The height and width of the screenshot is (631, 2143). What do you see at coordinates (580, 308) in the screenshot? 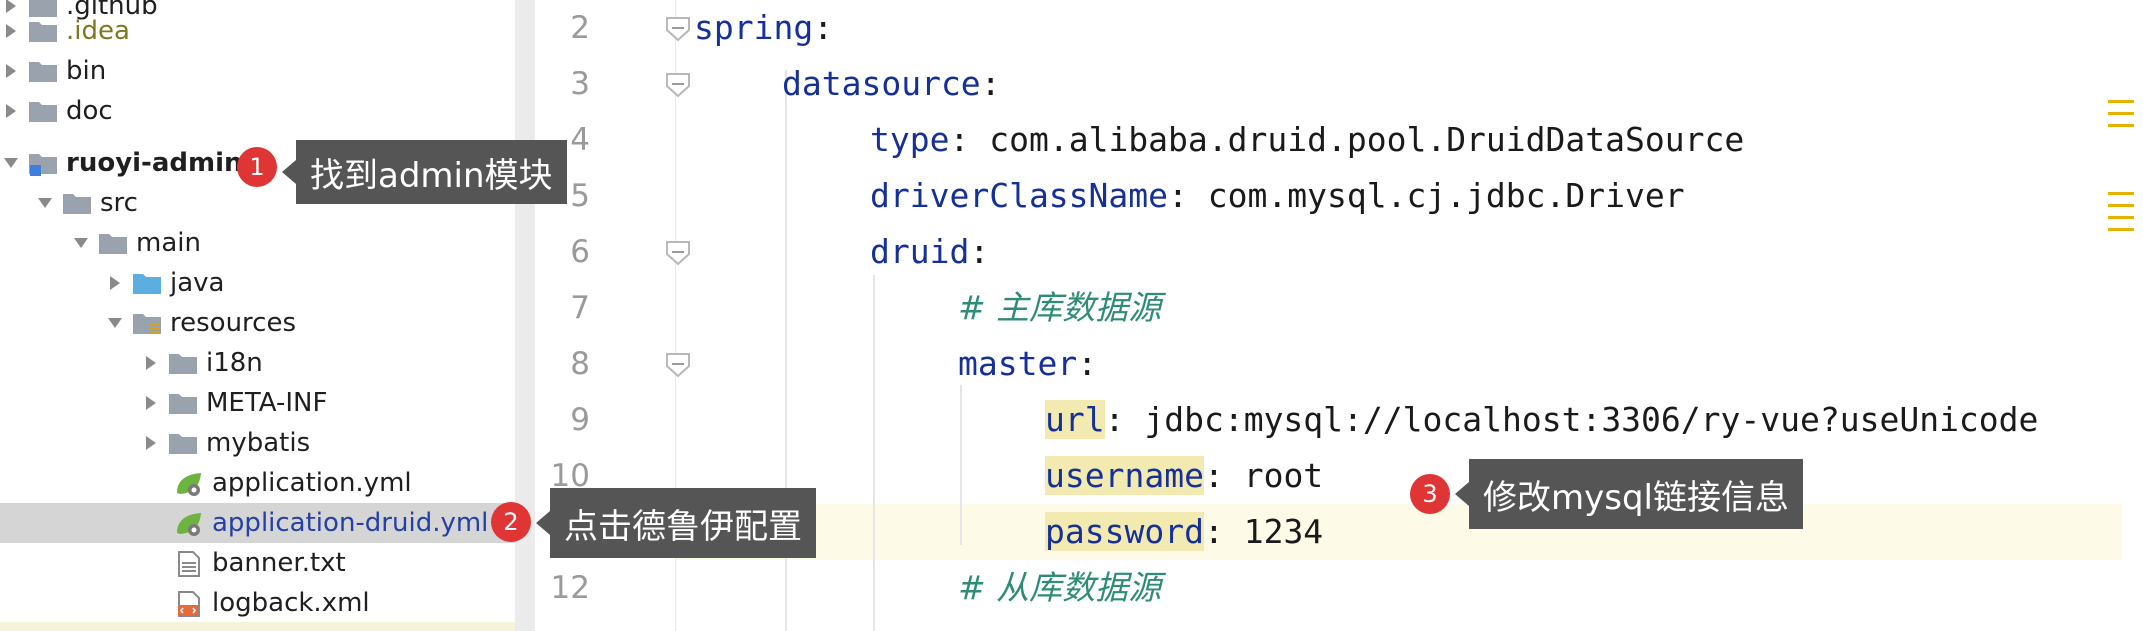
I see `line-number: 7` at bounding box center [580, 308].